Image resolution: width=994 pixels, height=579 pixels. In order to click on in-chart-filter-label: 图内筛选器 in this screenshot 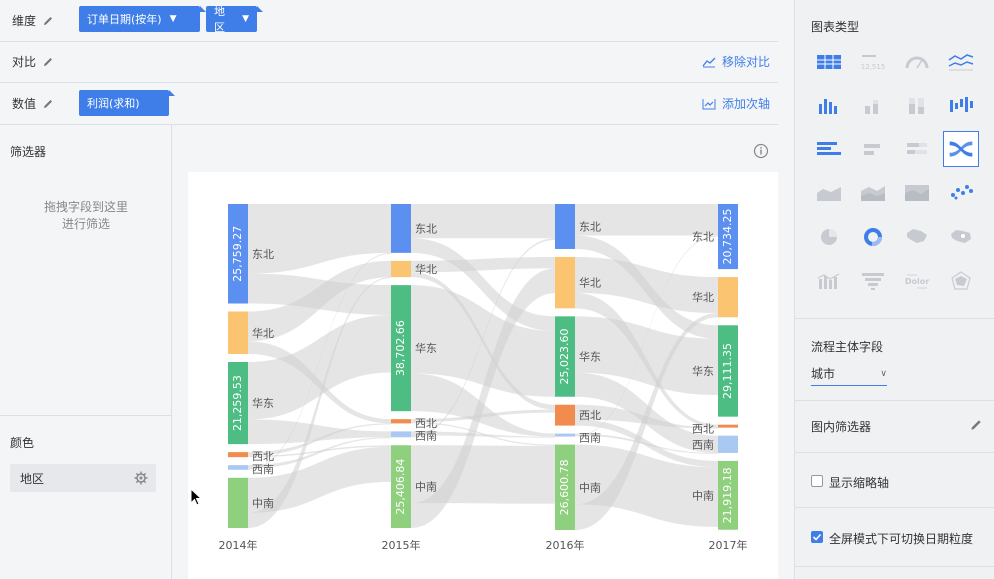, I will do `click(841, 427)`.